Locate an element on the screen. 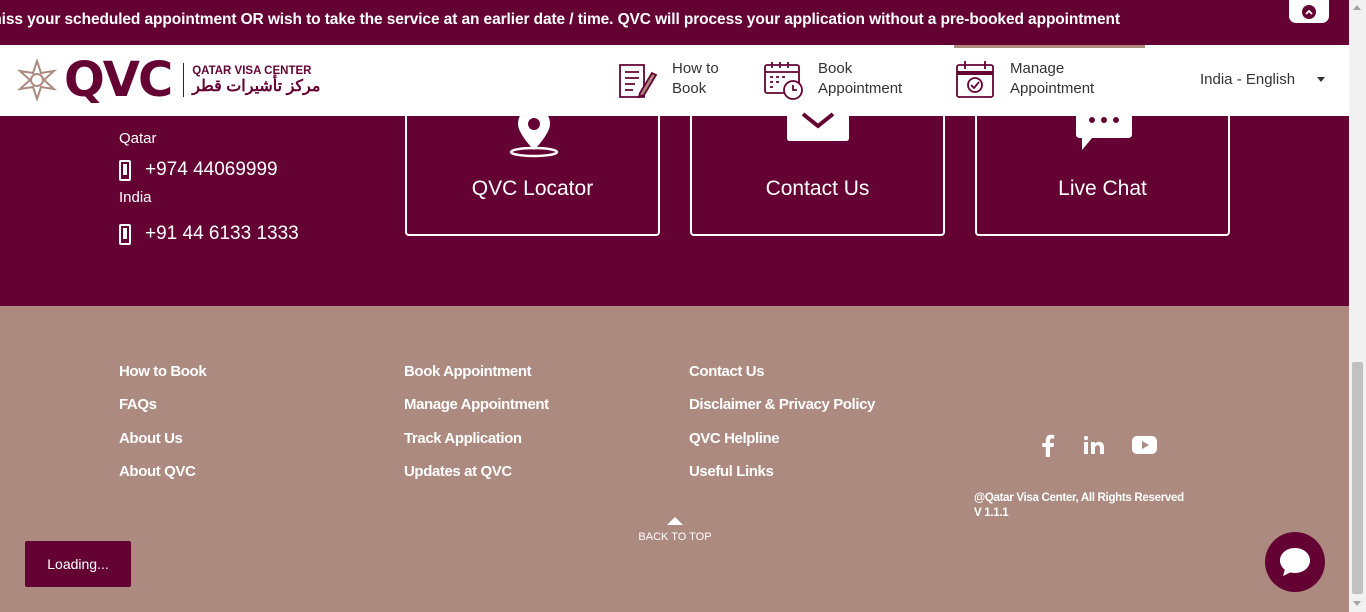 This screenshot has height=612, width=1366. footer-link-contact-us: Contact Us is located at coordinates (727, 371).